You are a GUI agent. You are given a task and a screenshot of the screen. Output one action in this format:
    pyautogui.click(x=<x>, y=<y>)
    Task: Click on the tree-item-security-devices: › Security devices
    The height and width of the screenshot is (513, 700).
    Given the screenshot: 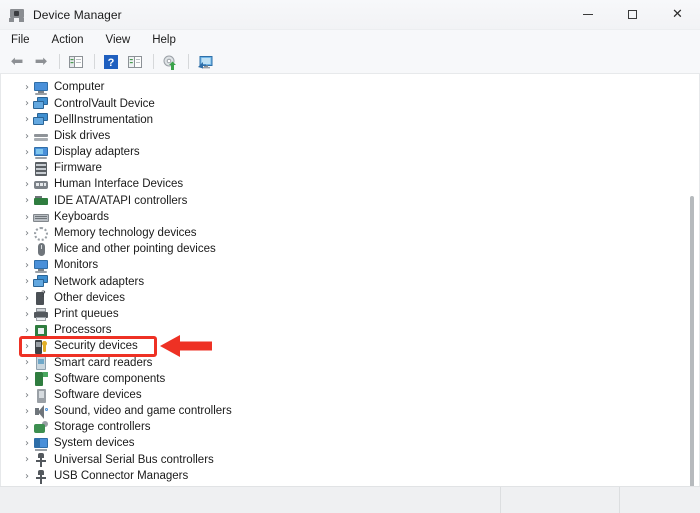 What is the action you would take?
    pyautogui.click(x=350, y=347)
    